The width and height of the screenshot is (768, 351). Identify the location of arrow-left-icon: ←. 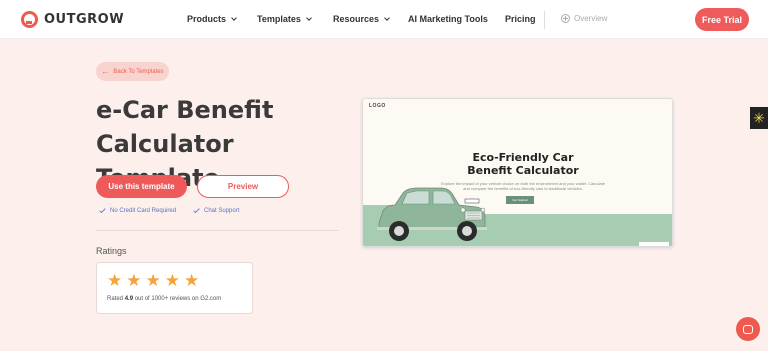
(105, 71).